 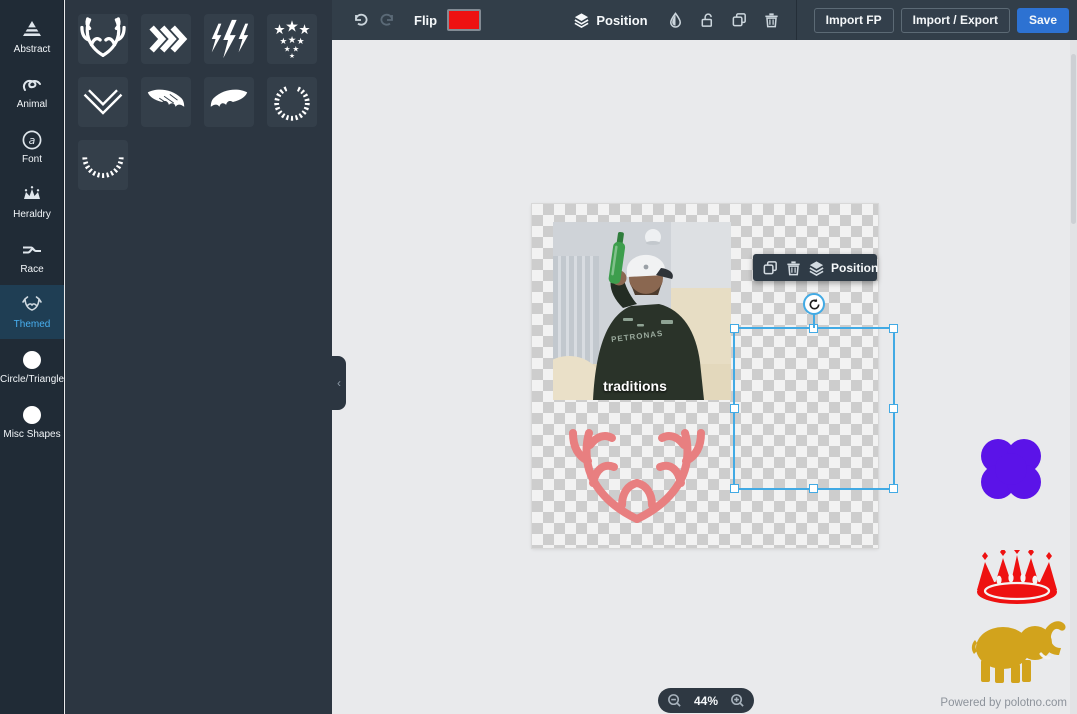 I want to click on sidebar-item-label: Circle/Triangle, so click(x=32, y=379).